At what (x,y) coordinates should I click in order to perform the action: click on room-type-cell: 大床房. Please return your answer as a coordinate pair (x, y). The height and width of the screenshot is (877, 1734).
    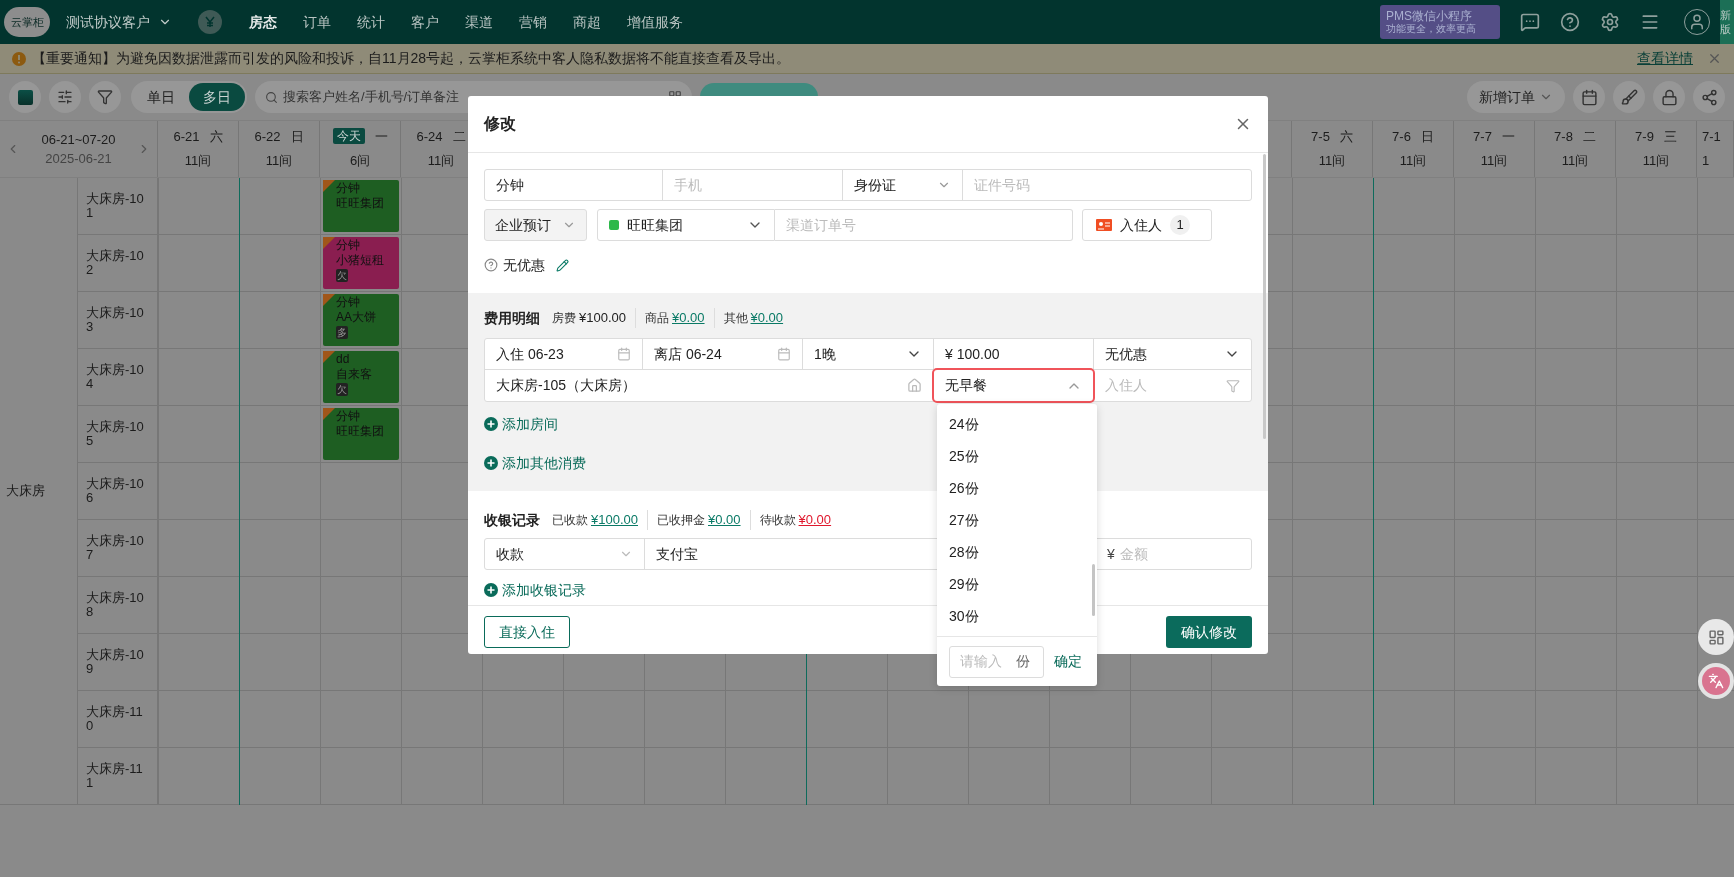
    Looking at the image, I should click on (39, 491).